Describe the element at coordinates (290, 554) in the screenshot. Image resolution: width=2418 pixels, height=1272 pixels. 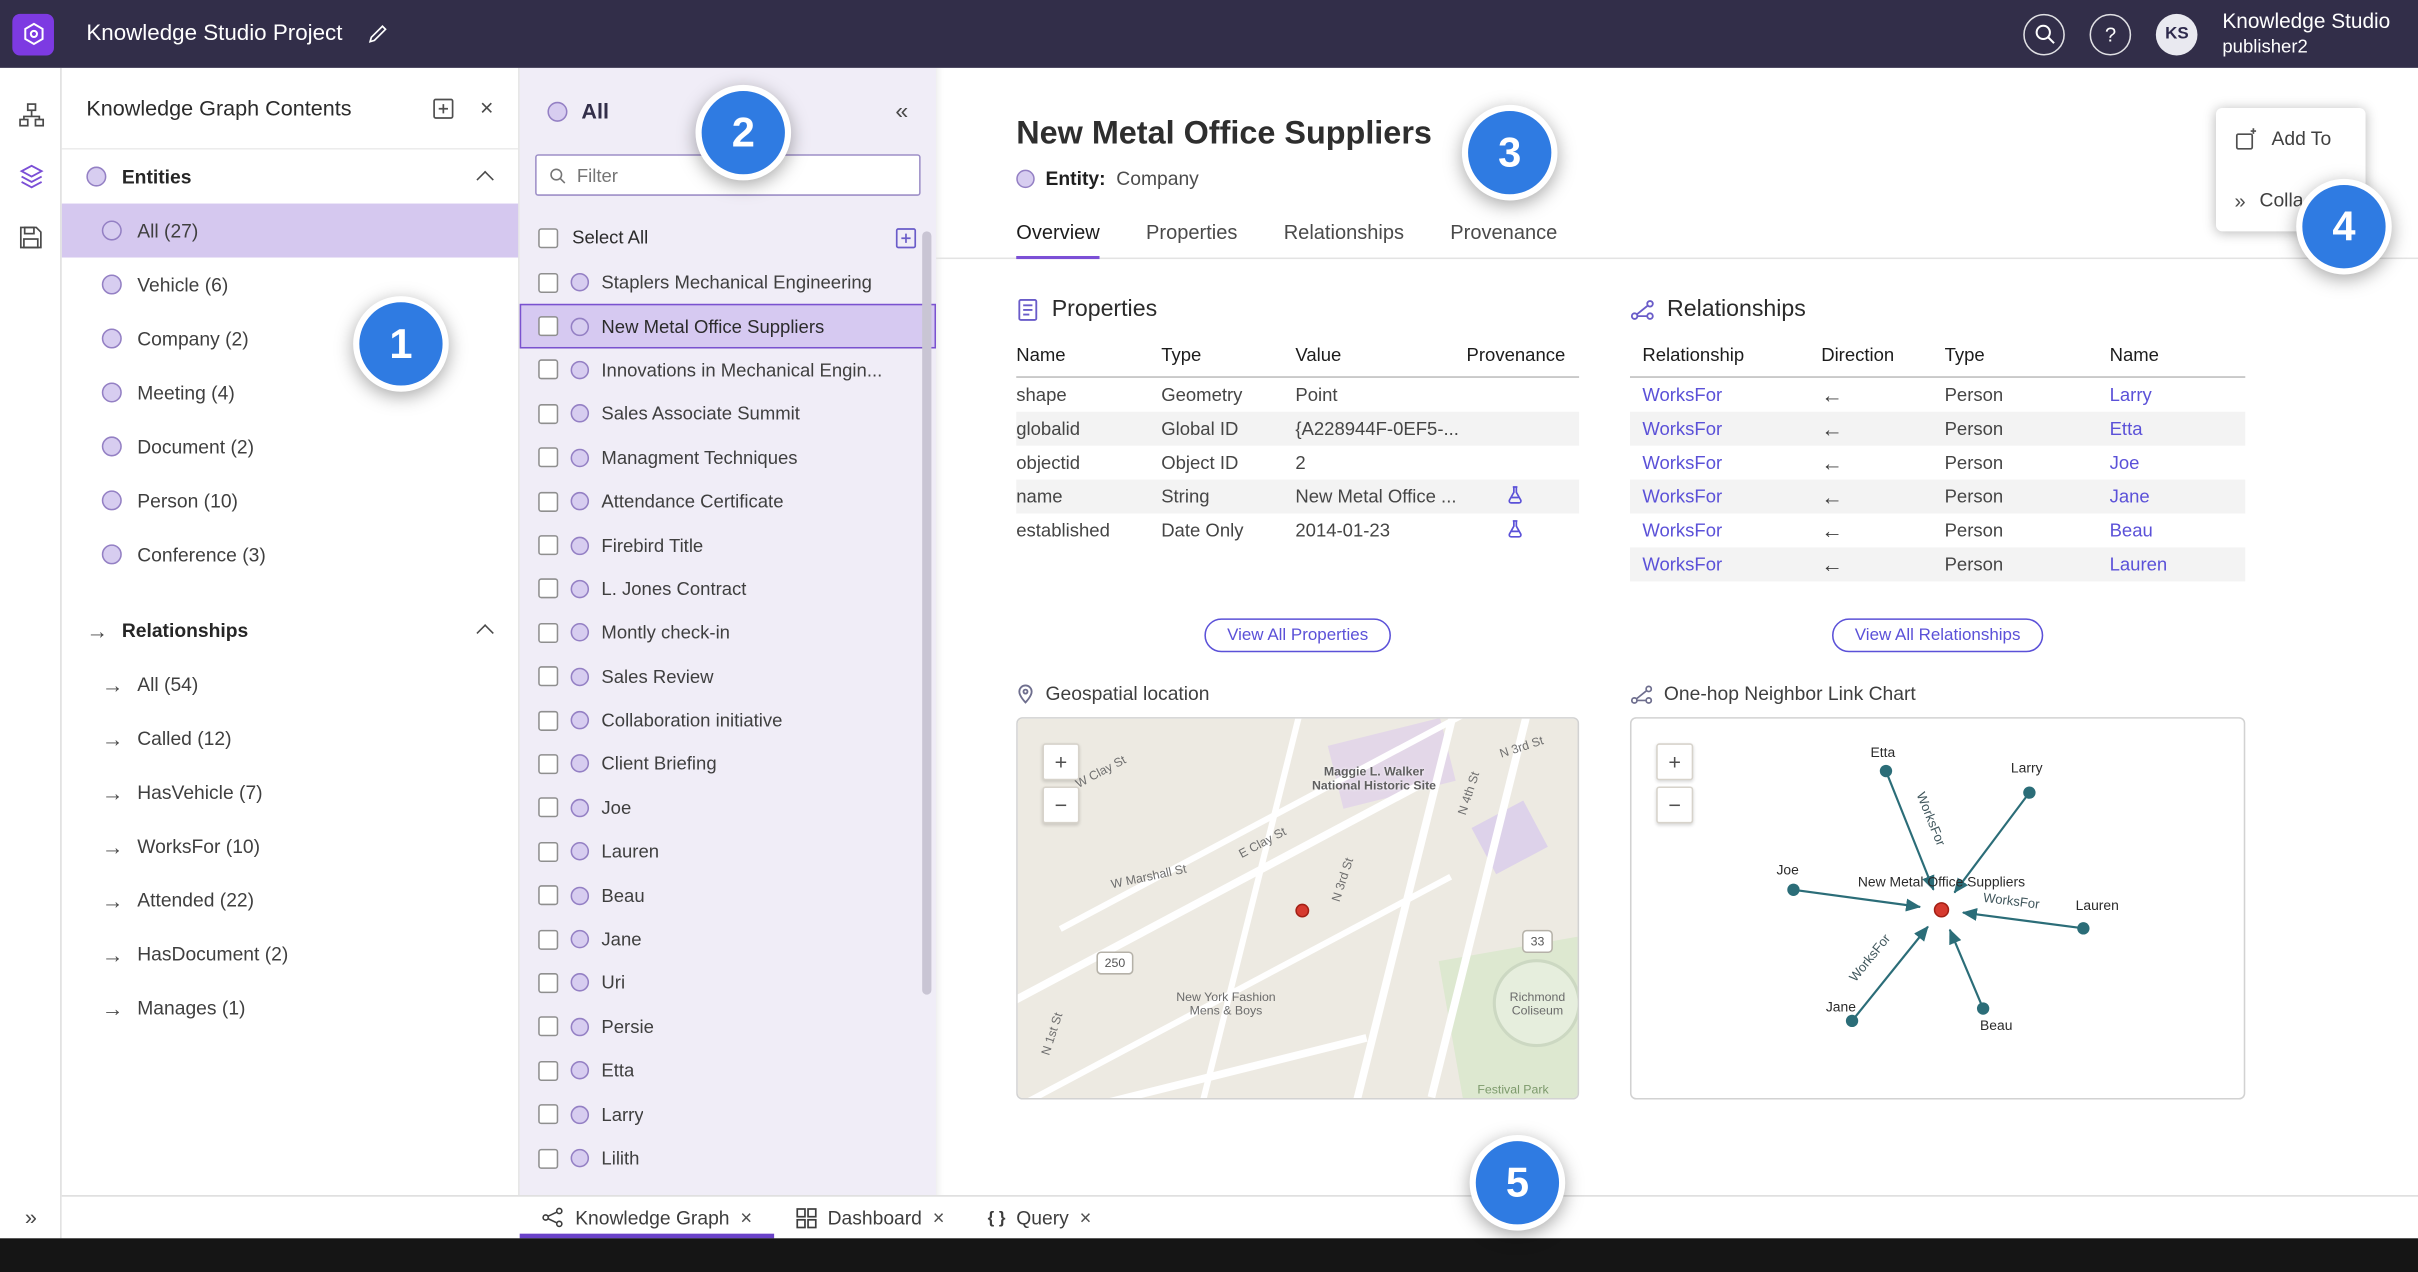
I see `entity-filter-item: Conference (3)` at that location.